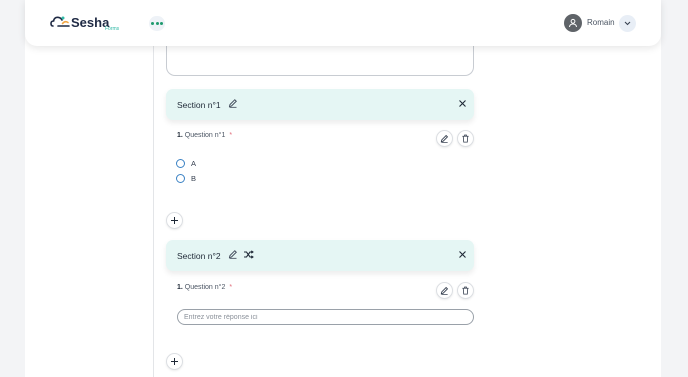 This screenshot has height=377, width=688. I want to click on user-name: Romain, so click(601, 22).